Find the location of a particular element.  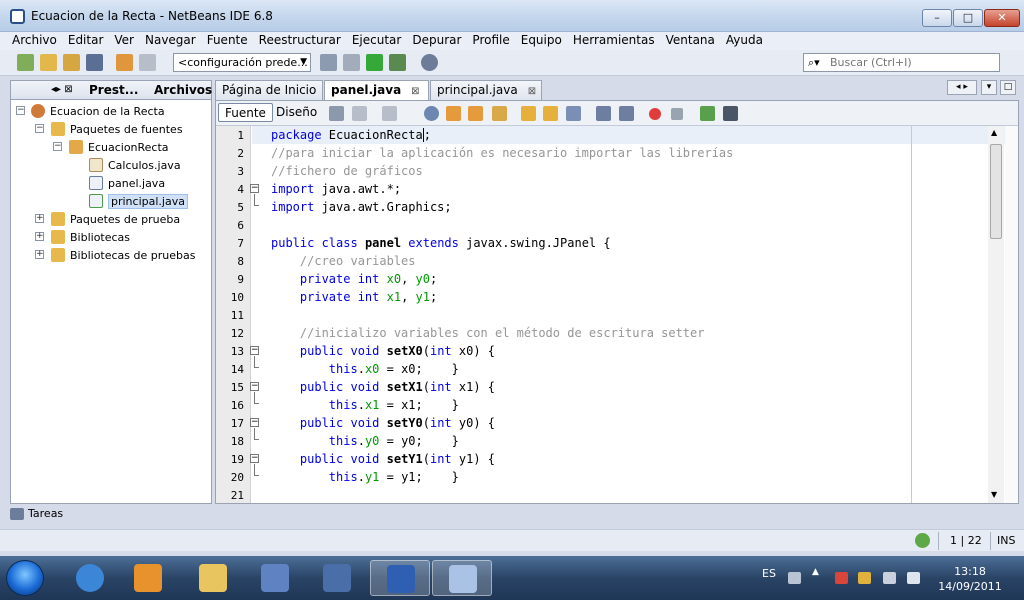

vertical-scrollbar: ▲ ▼ is located at coordinates (996, 314).